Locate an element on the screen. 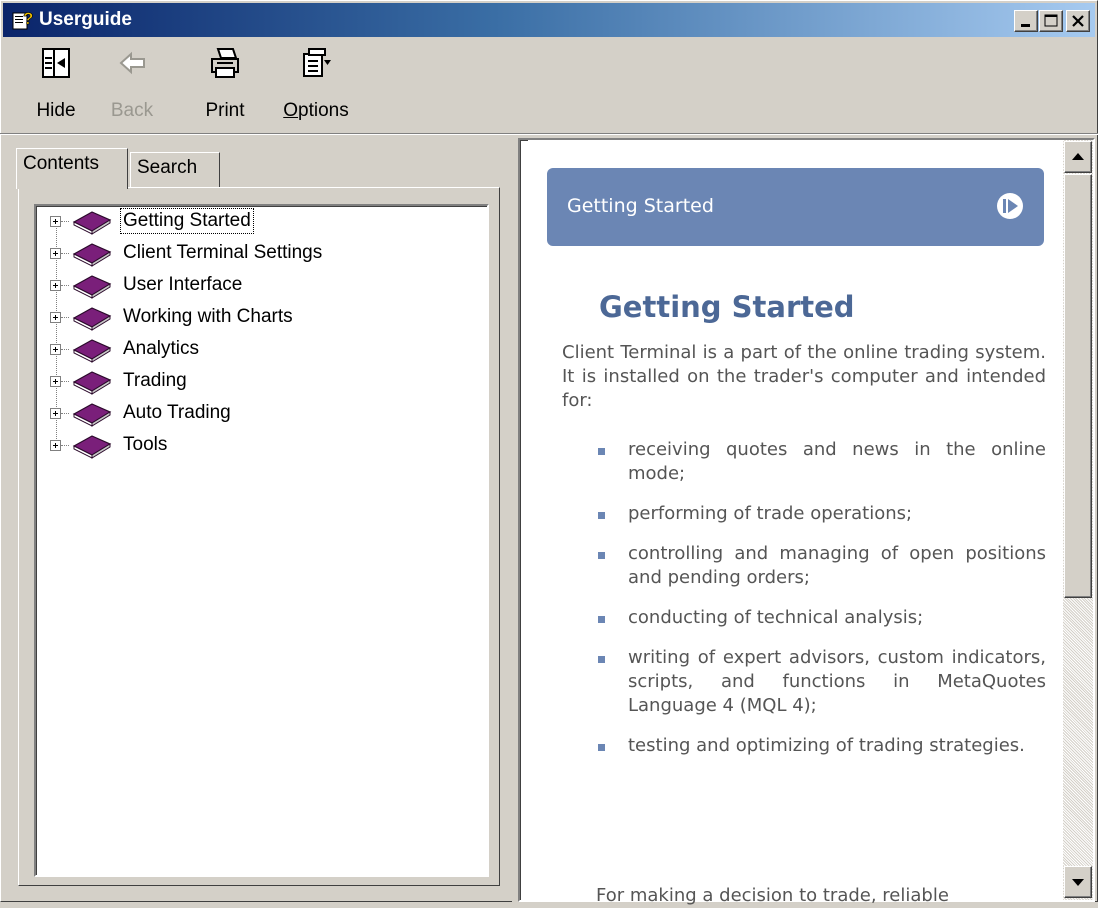 The image size is (1098, 908). options-icon is located at coordinates (317, 62).